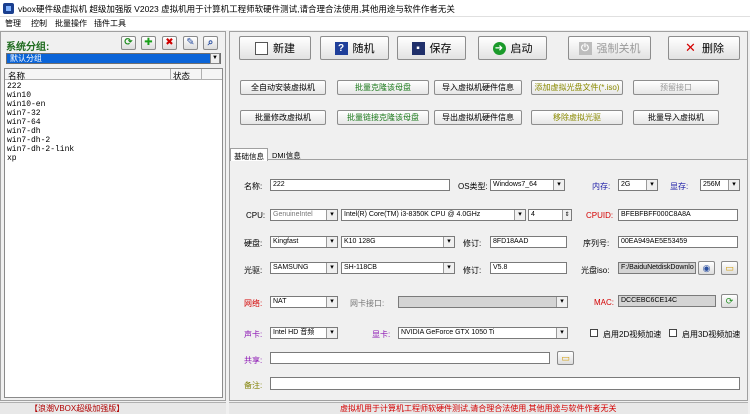 The height and width of the screenshot is (414, 750). Describe the element at coordinates (585, 48) in the screenshot. I see `power-icon: ⏻` at that location.